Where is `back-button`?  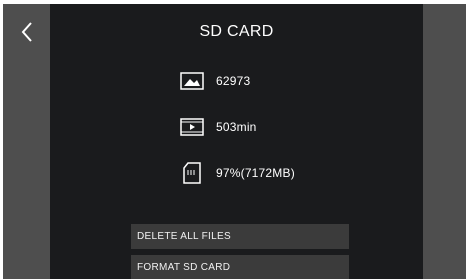
back-button is located at coordinates (27, 32).